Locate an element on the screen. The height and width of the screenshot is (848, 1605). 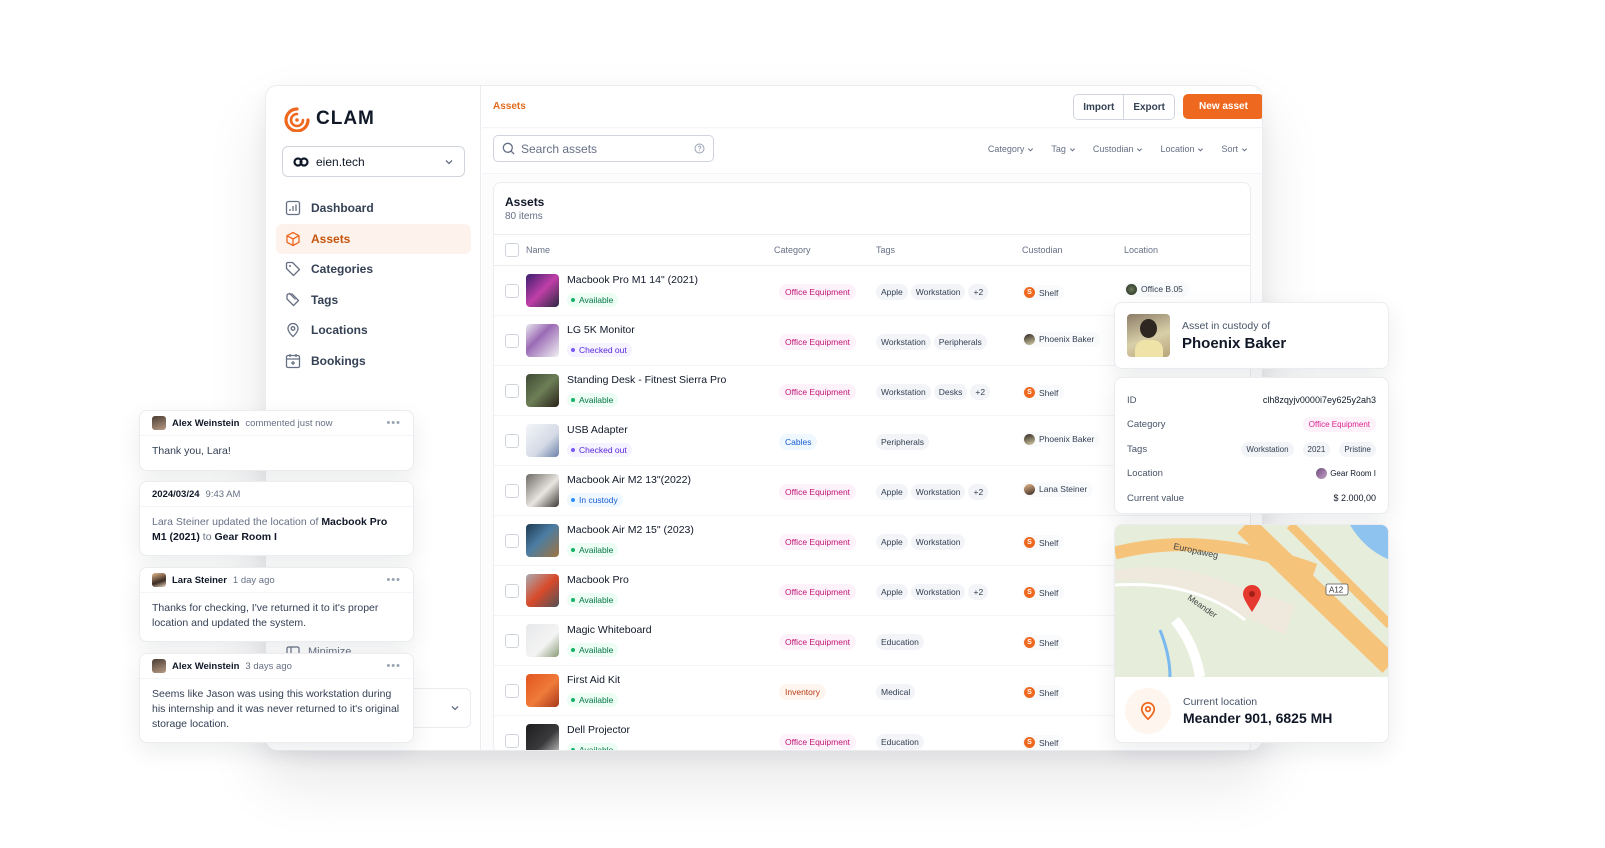
asset-name: LG 5K Monitor is located at coordinates (601, 330).